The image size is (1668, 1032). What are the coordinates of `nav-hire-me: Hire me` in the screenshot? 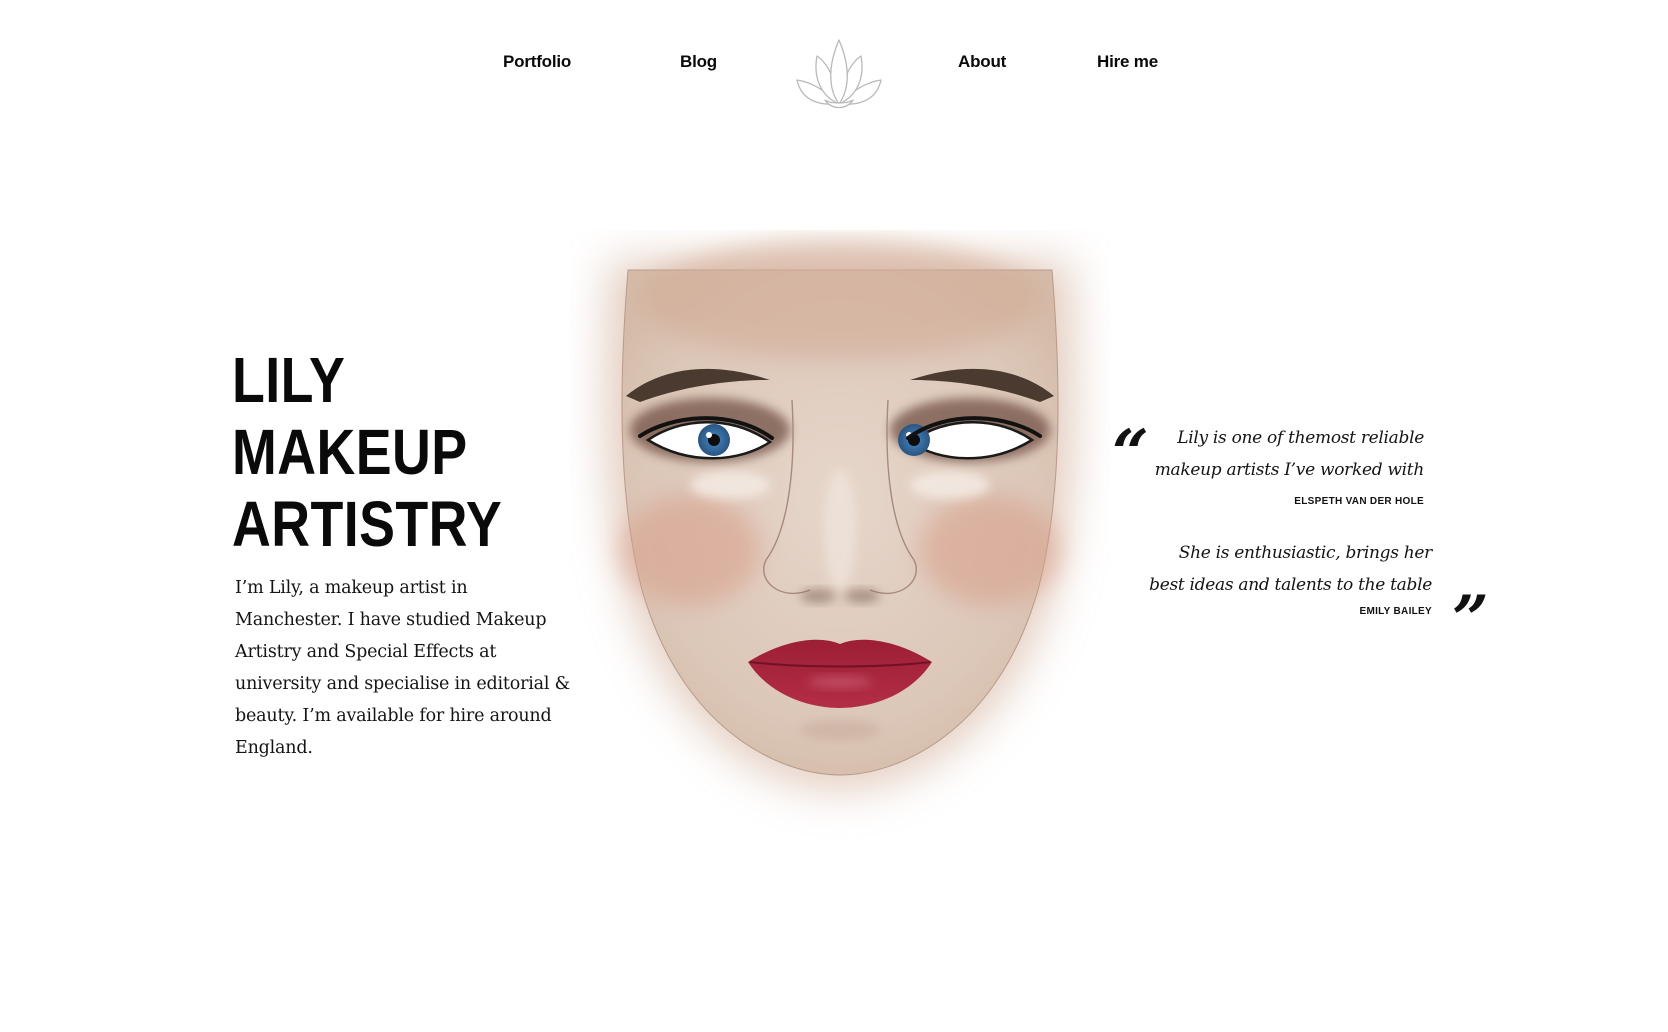 It's located at (1127, 62).